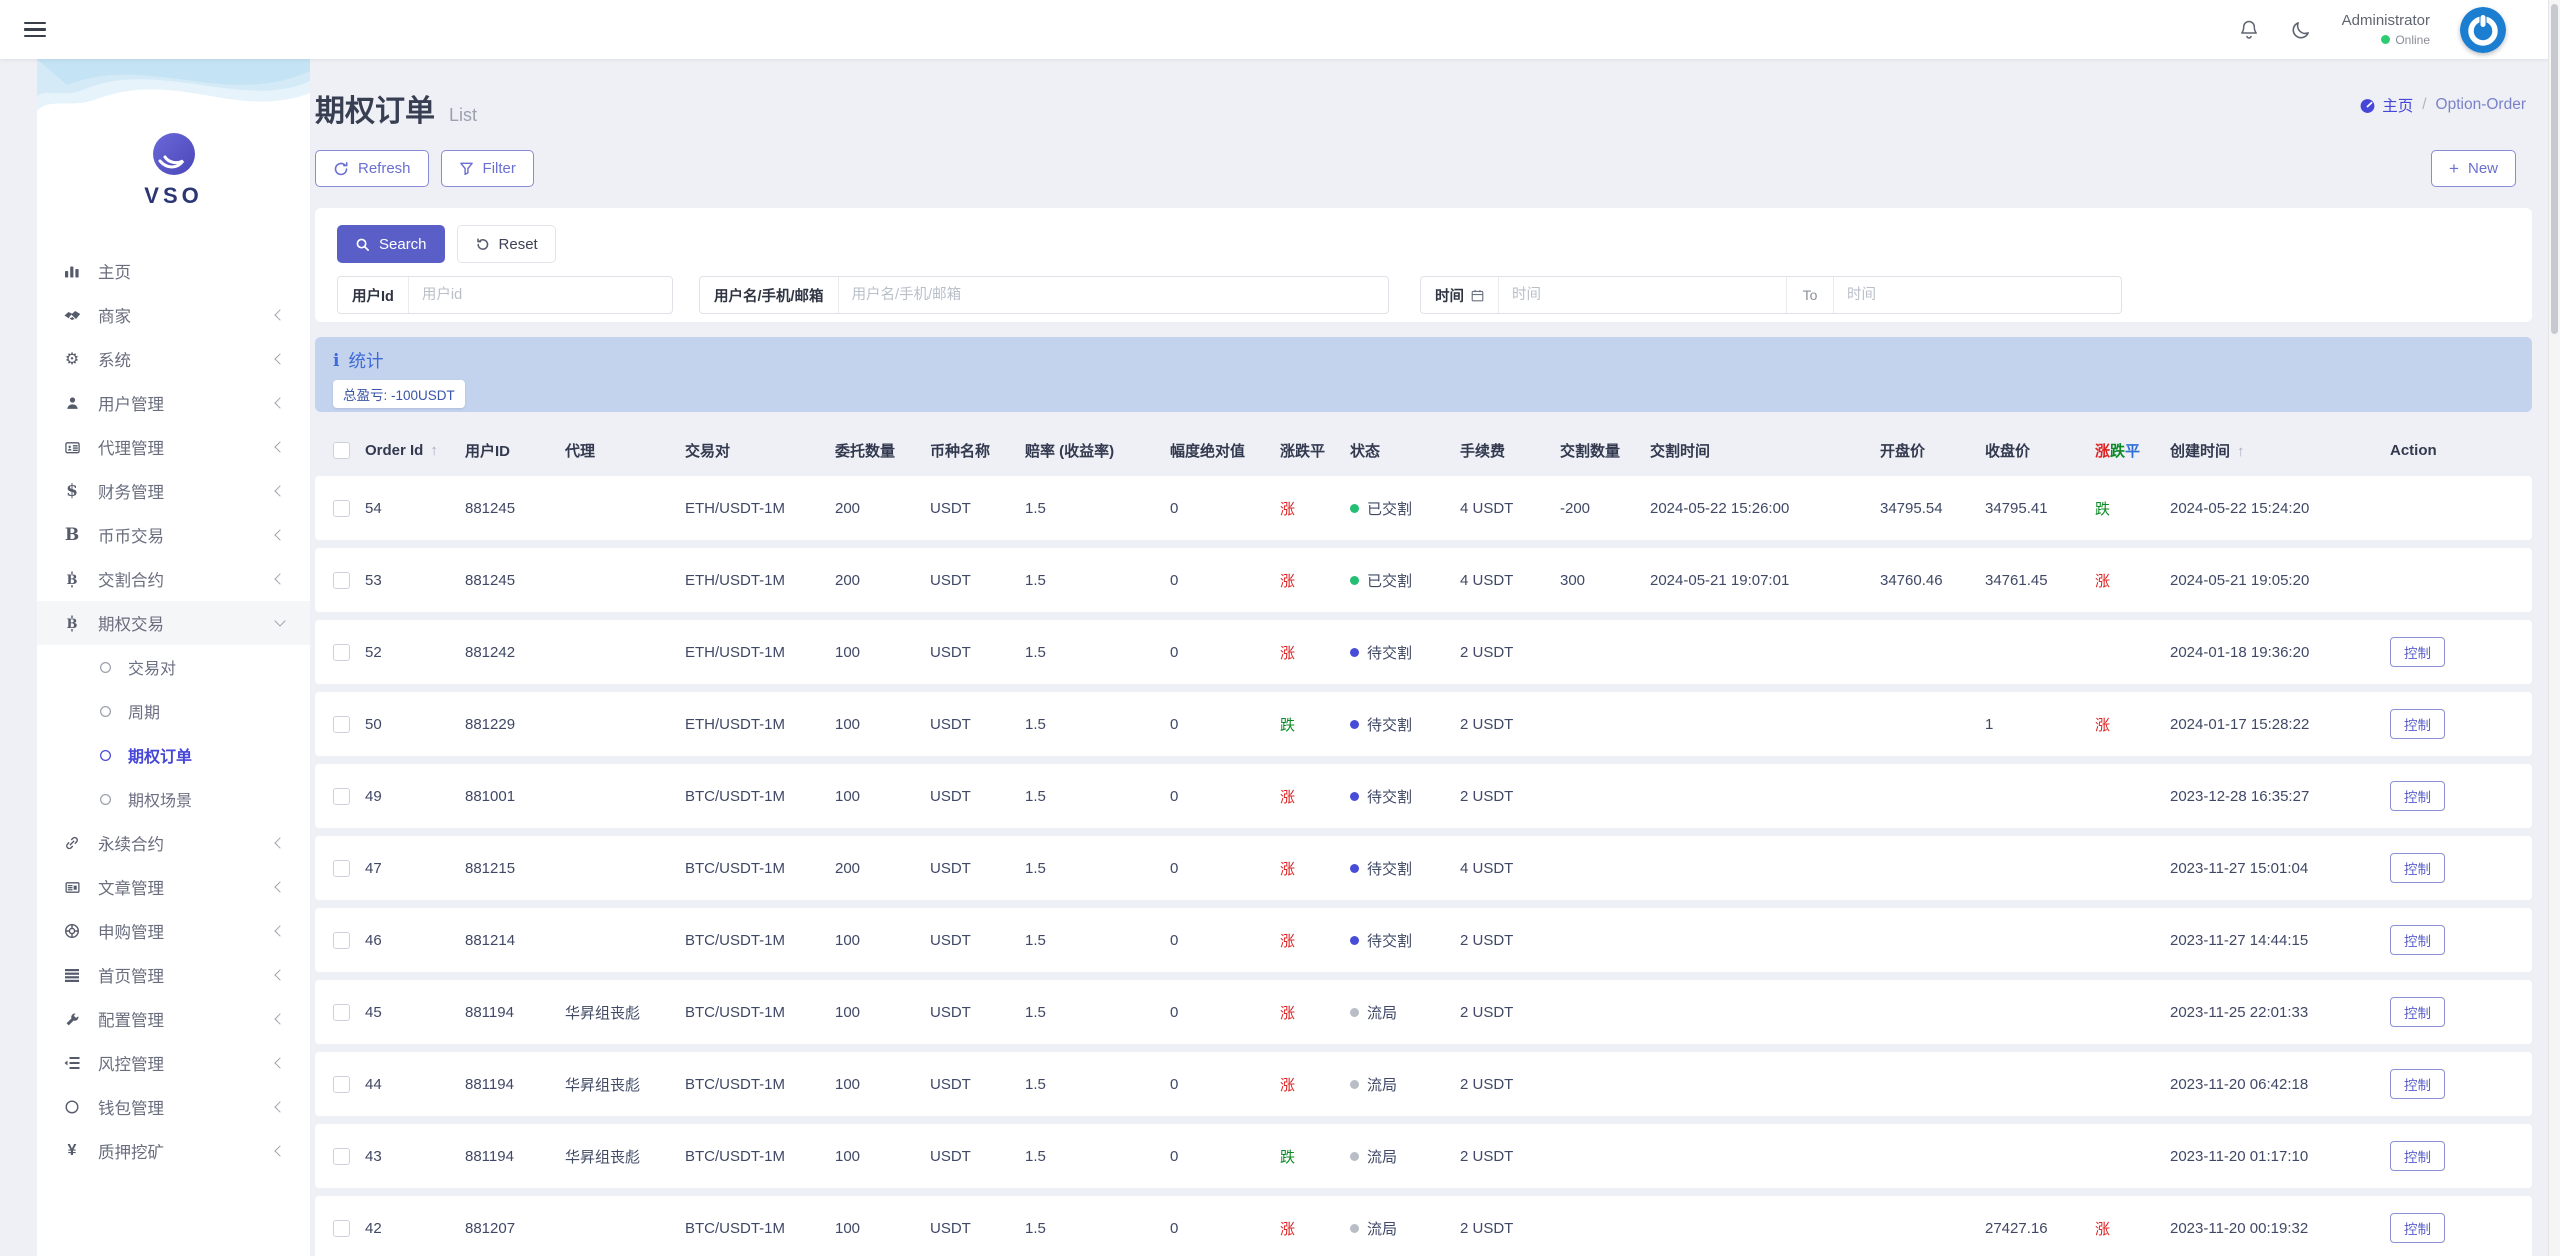  I want to click on time-to-input, so click(1977, 295).